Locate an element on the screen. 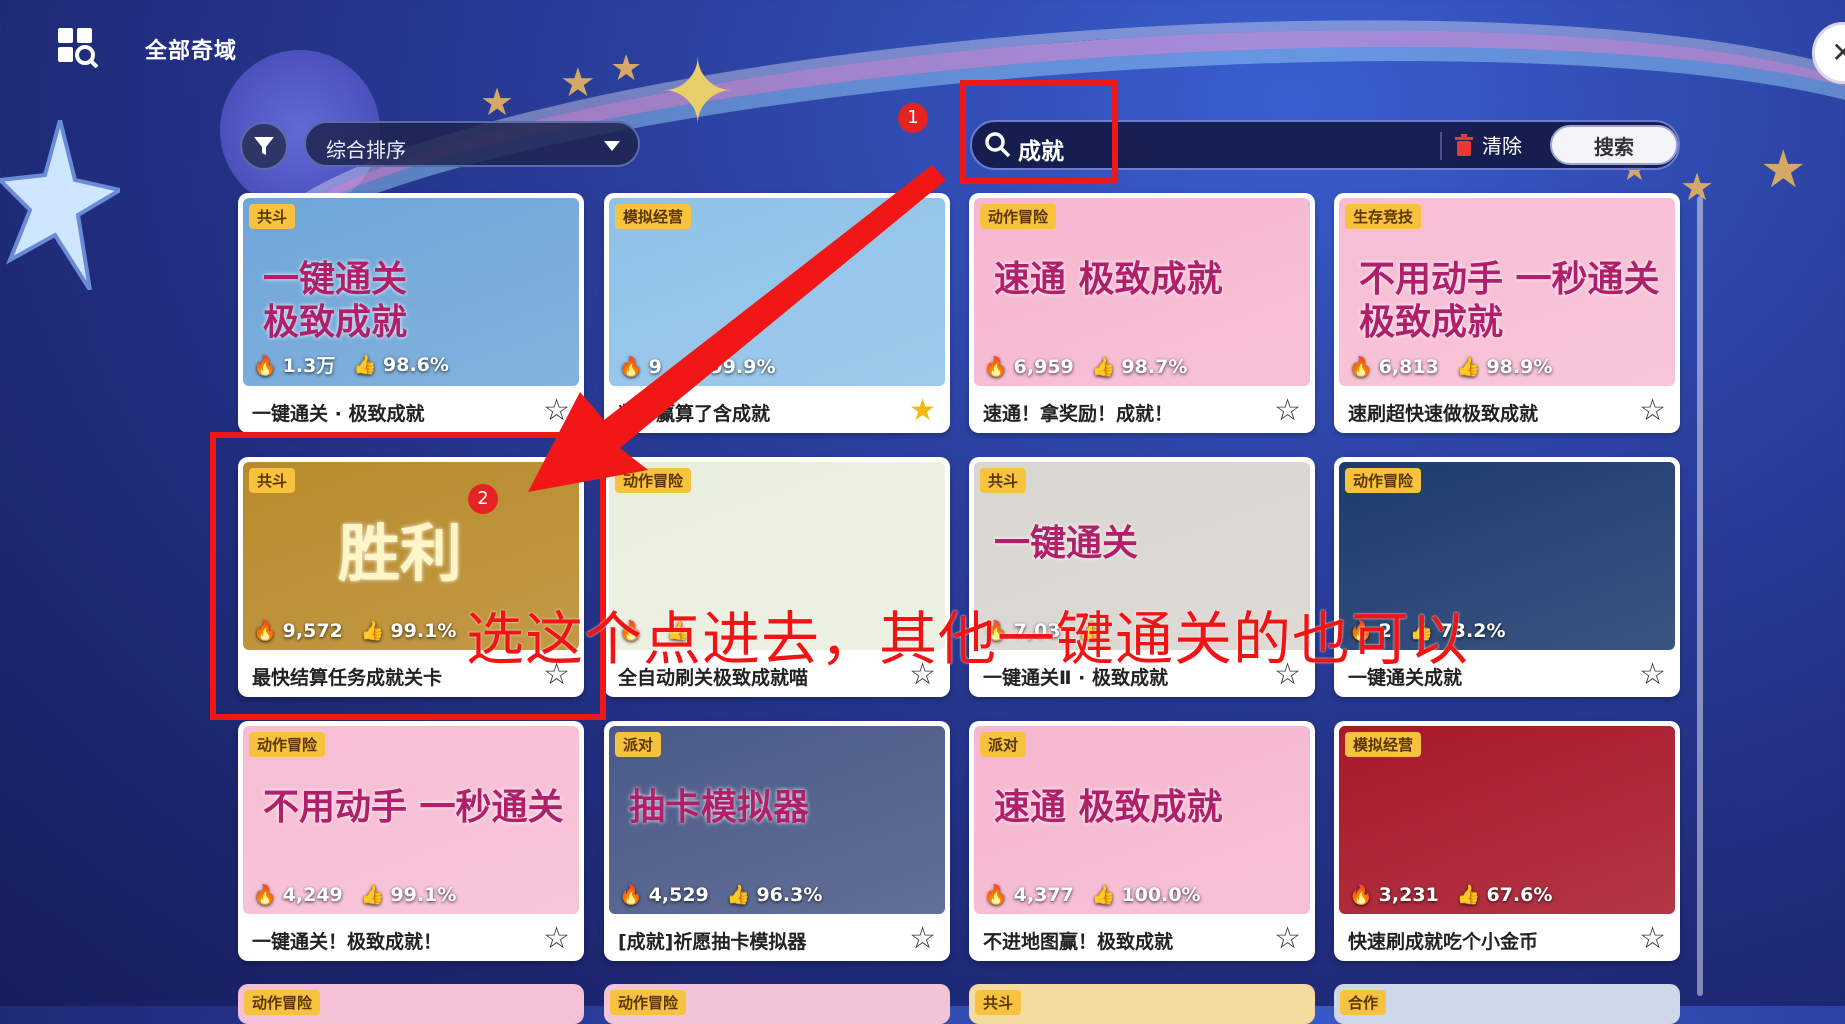  card-thumbnail: 生存竞技 不用动手 一秒通关 极致成就 🔥 6,813 👍 98.9% is located at coordinates (1507, 292).